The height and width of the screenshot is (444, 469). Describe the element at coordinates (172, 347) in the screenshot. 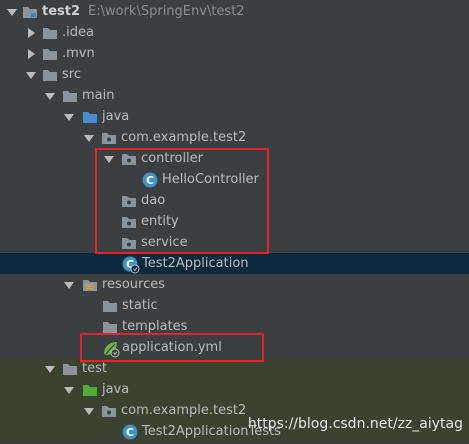

I see `highlight-box-app-yml` at that location.